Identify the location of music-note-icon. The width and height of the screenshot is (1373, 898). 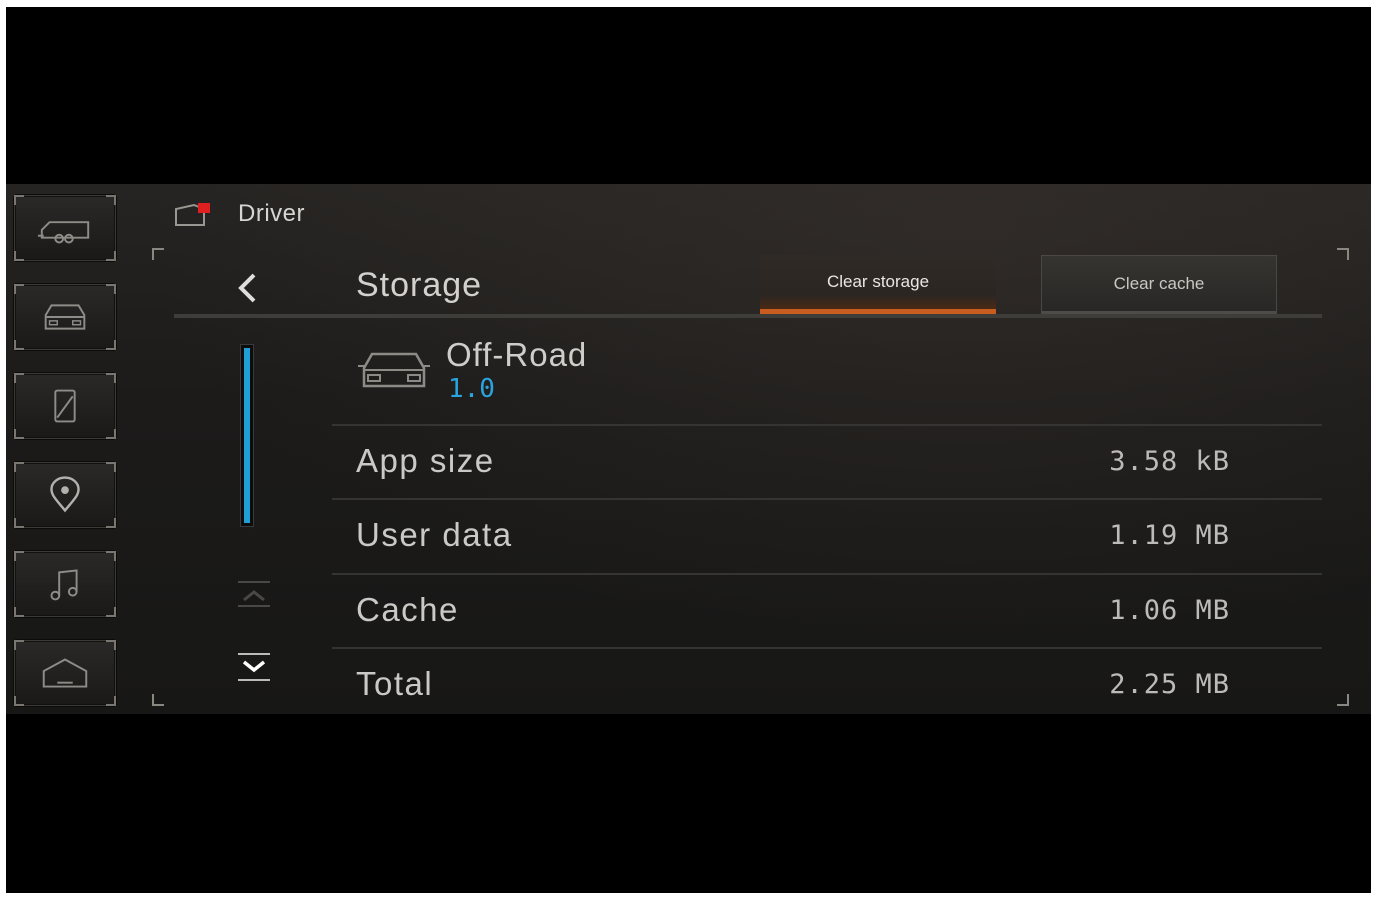
(64, 585).